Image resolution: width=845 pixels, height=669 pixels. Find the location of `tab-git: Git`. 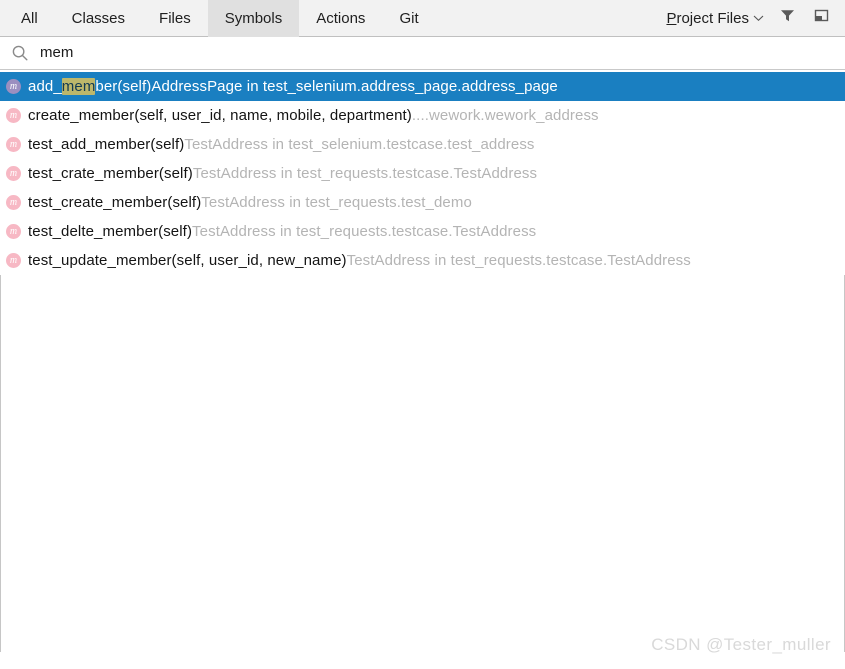

tab-git: Git is located at coordinates (408, 18).